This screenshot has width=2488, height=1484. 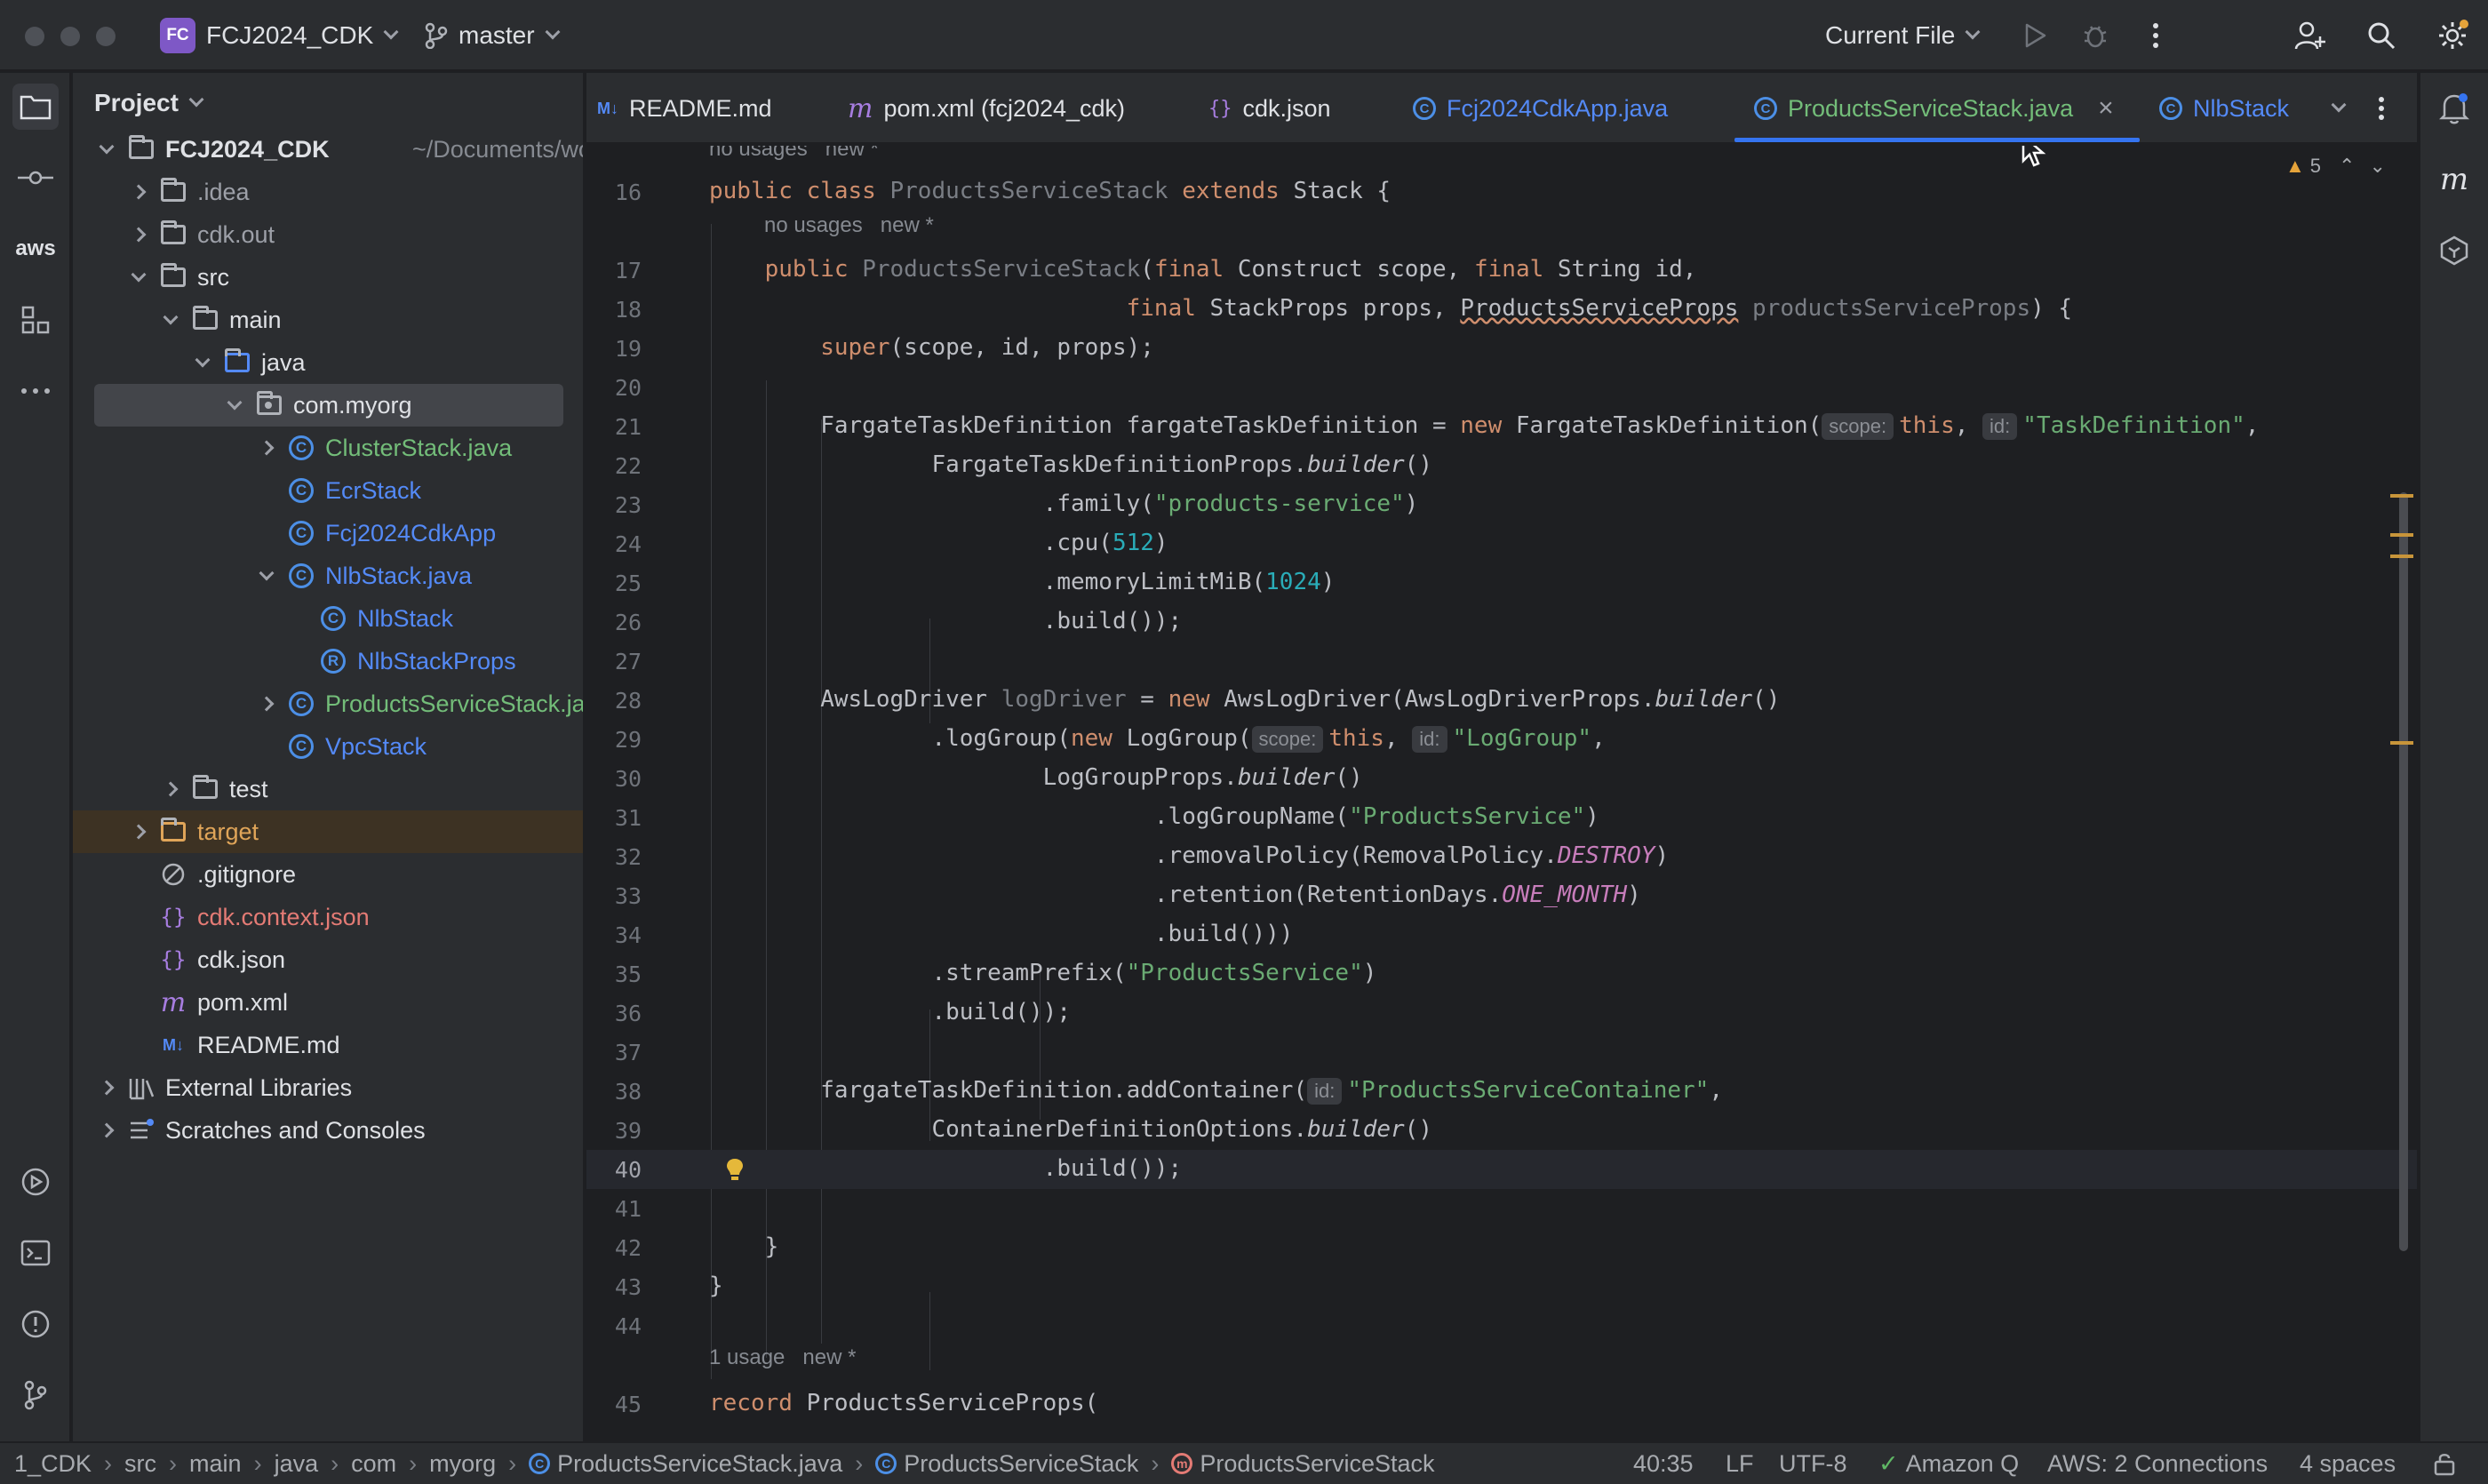 I want to click on tree-item: C ClusterStack.java, so click(x=328, y=448).